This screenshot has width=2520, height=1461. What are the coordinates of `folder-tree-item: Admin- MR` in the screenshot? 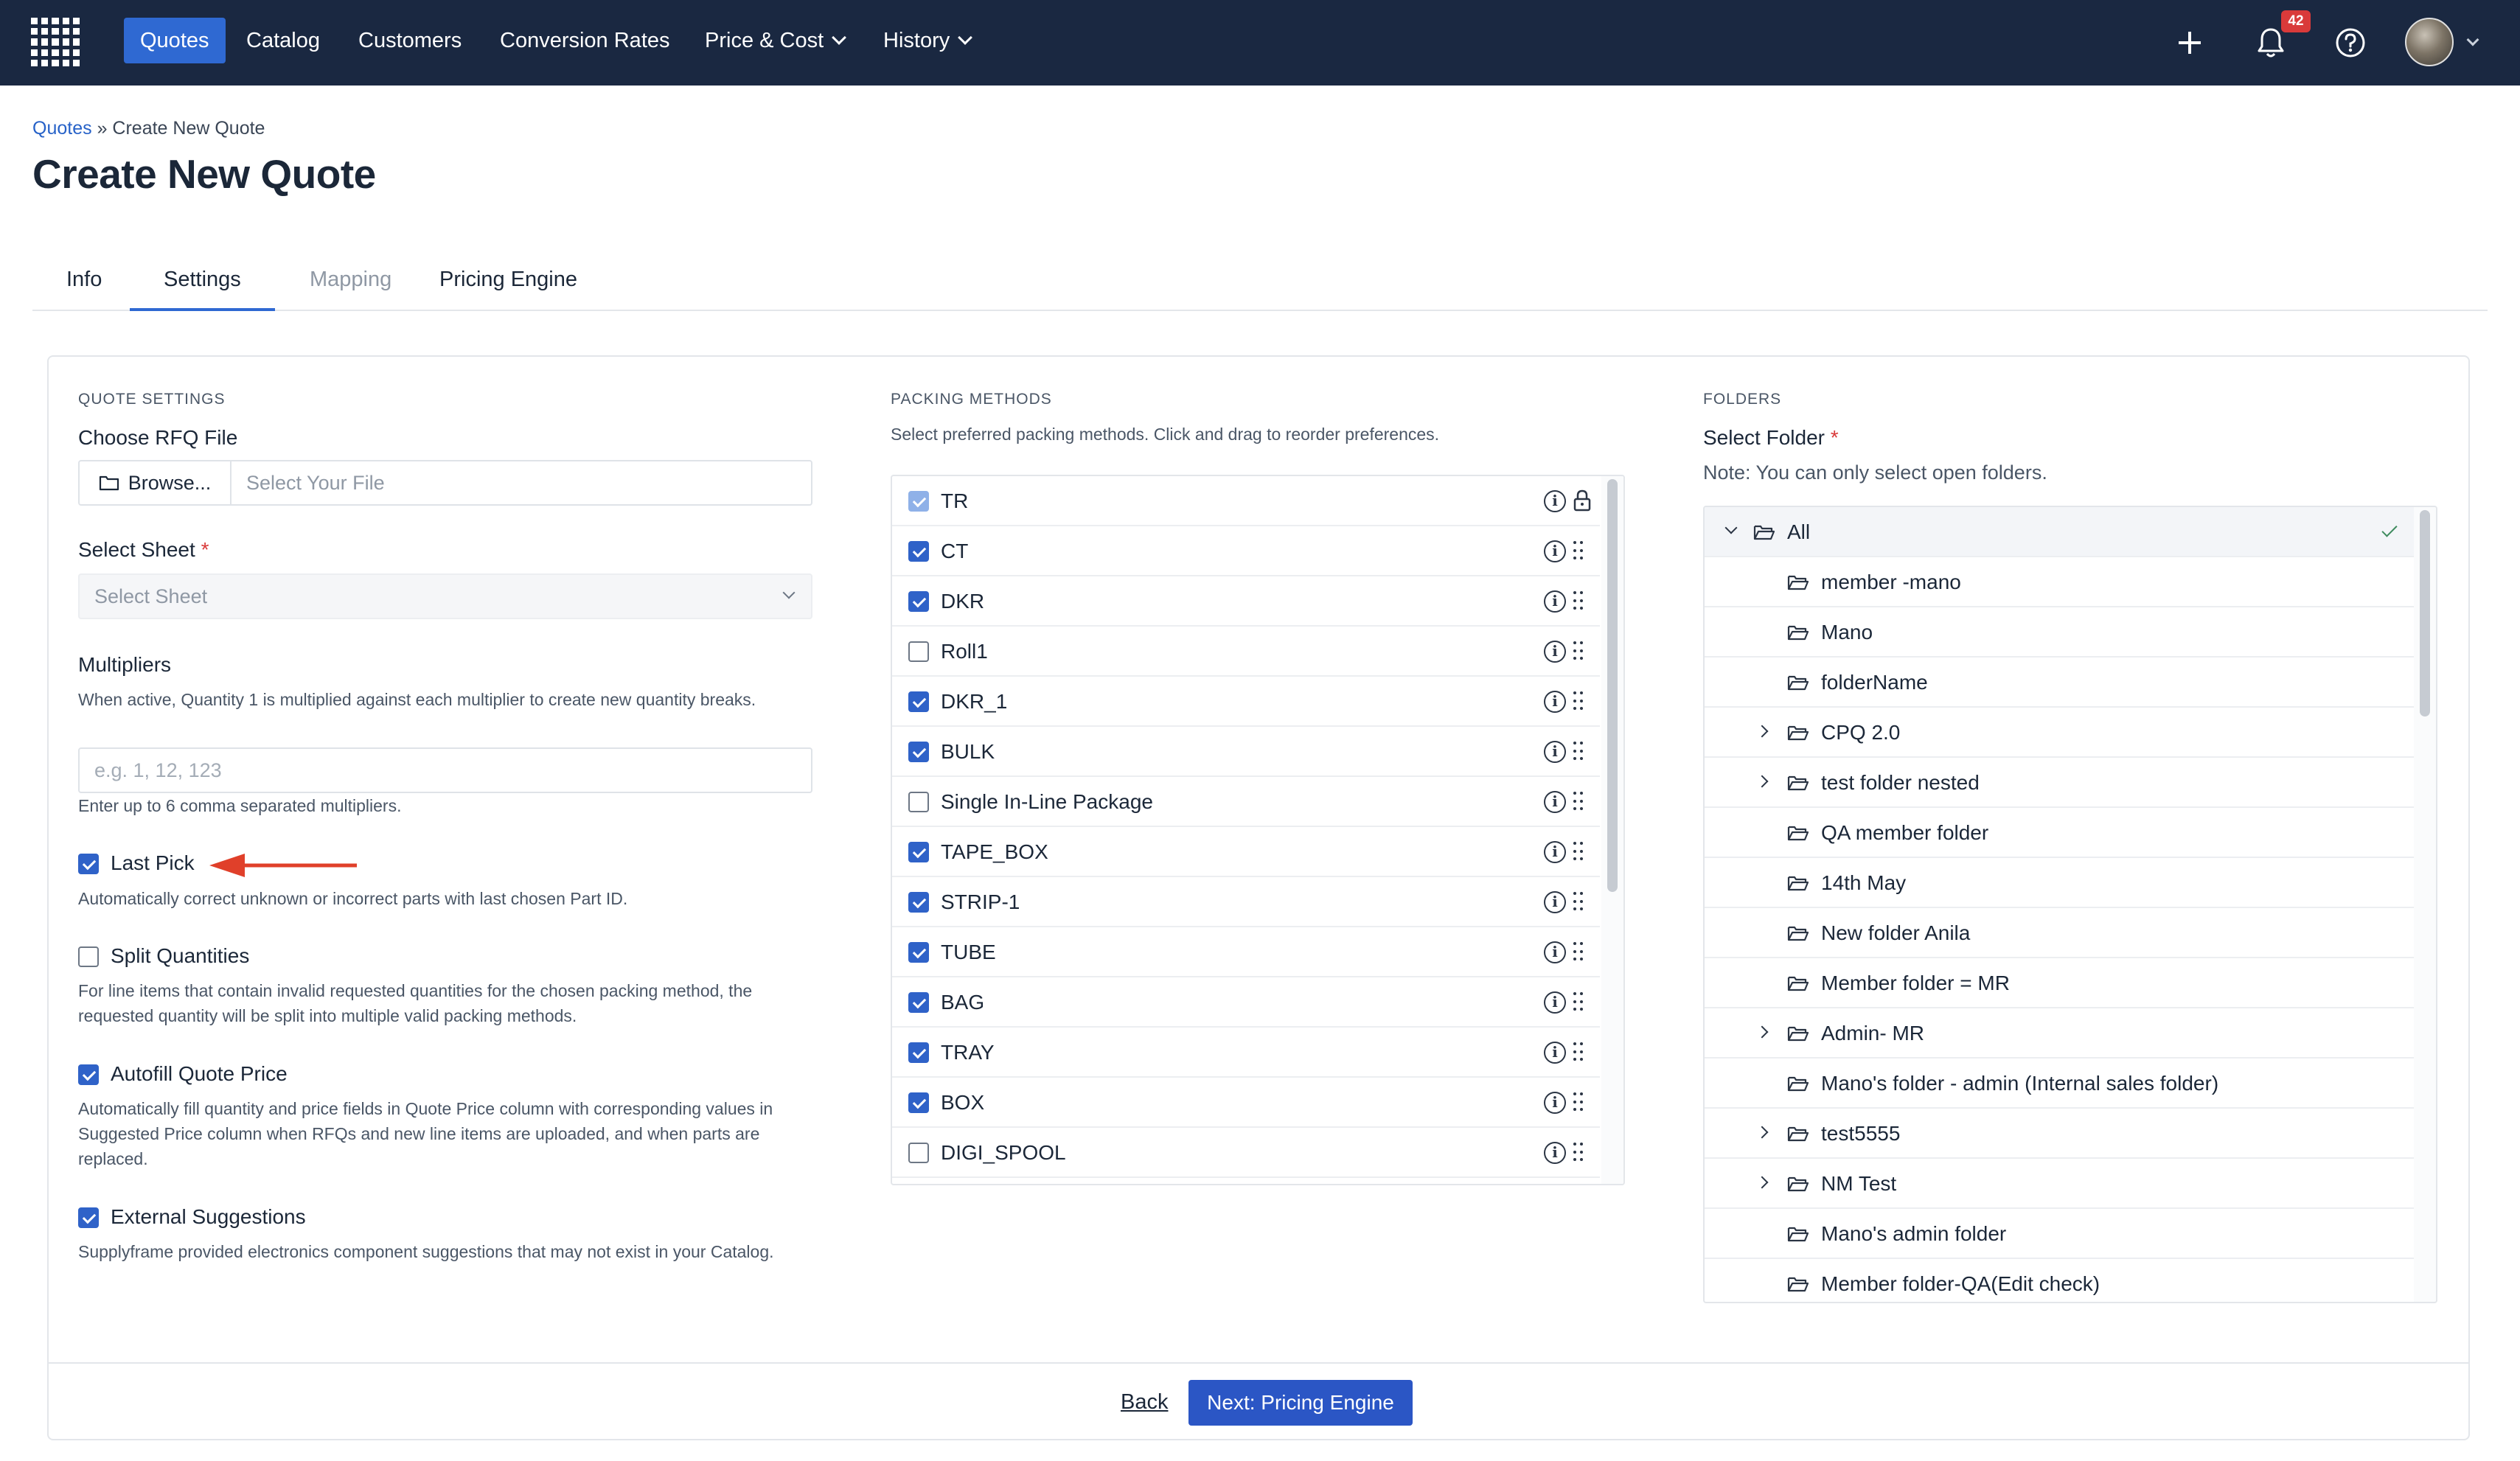 It's located at (2060, 1033).